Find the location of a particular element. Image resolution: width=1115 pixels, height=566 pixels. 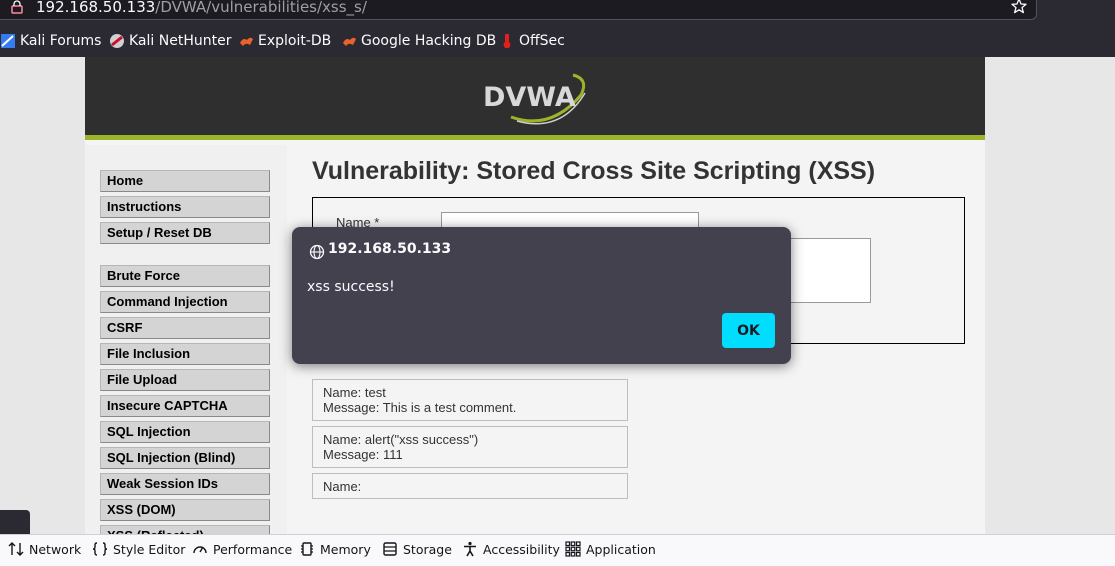

tab-network: Network is located at coordinates (44, 549).